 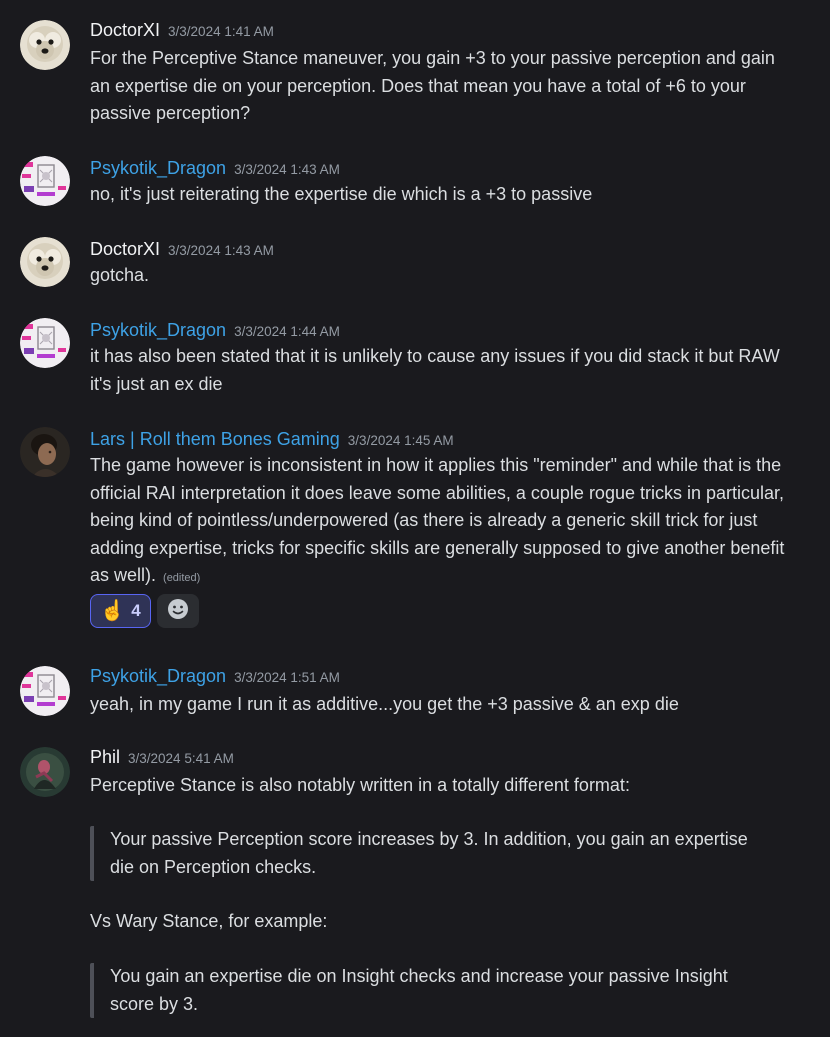 What do you see at coordinates (45, 772) in the screenshot?
I see `avatar-phil` at bounding box center [45, 772].